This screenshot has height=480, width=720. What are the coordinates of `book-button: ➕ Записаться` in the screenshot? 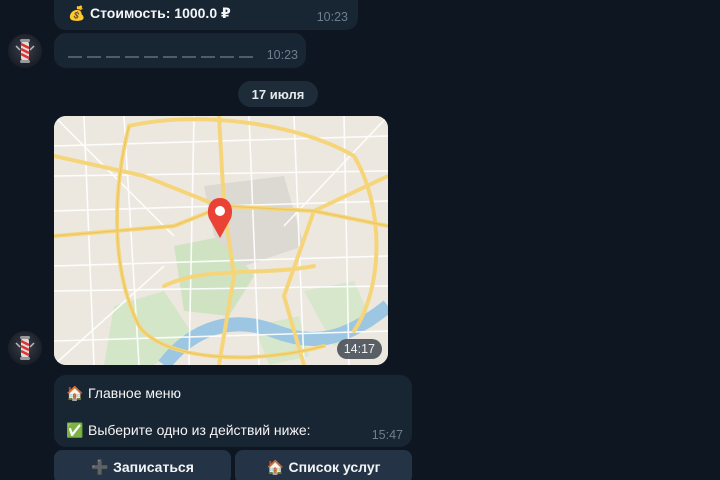 It's located at (142, 465).